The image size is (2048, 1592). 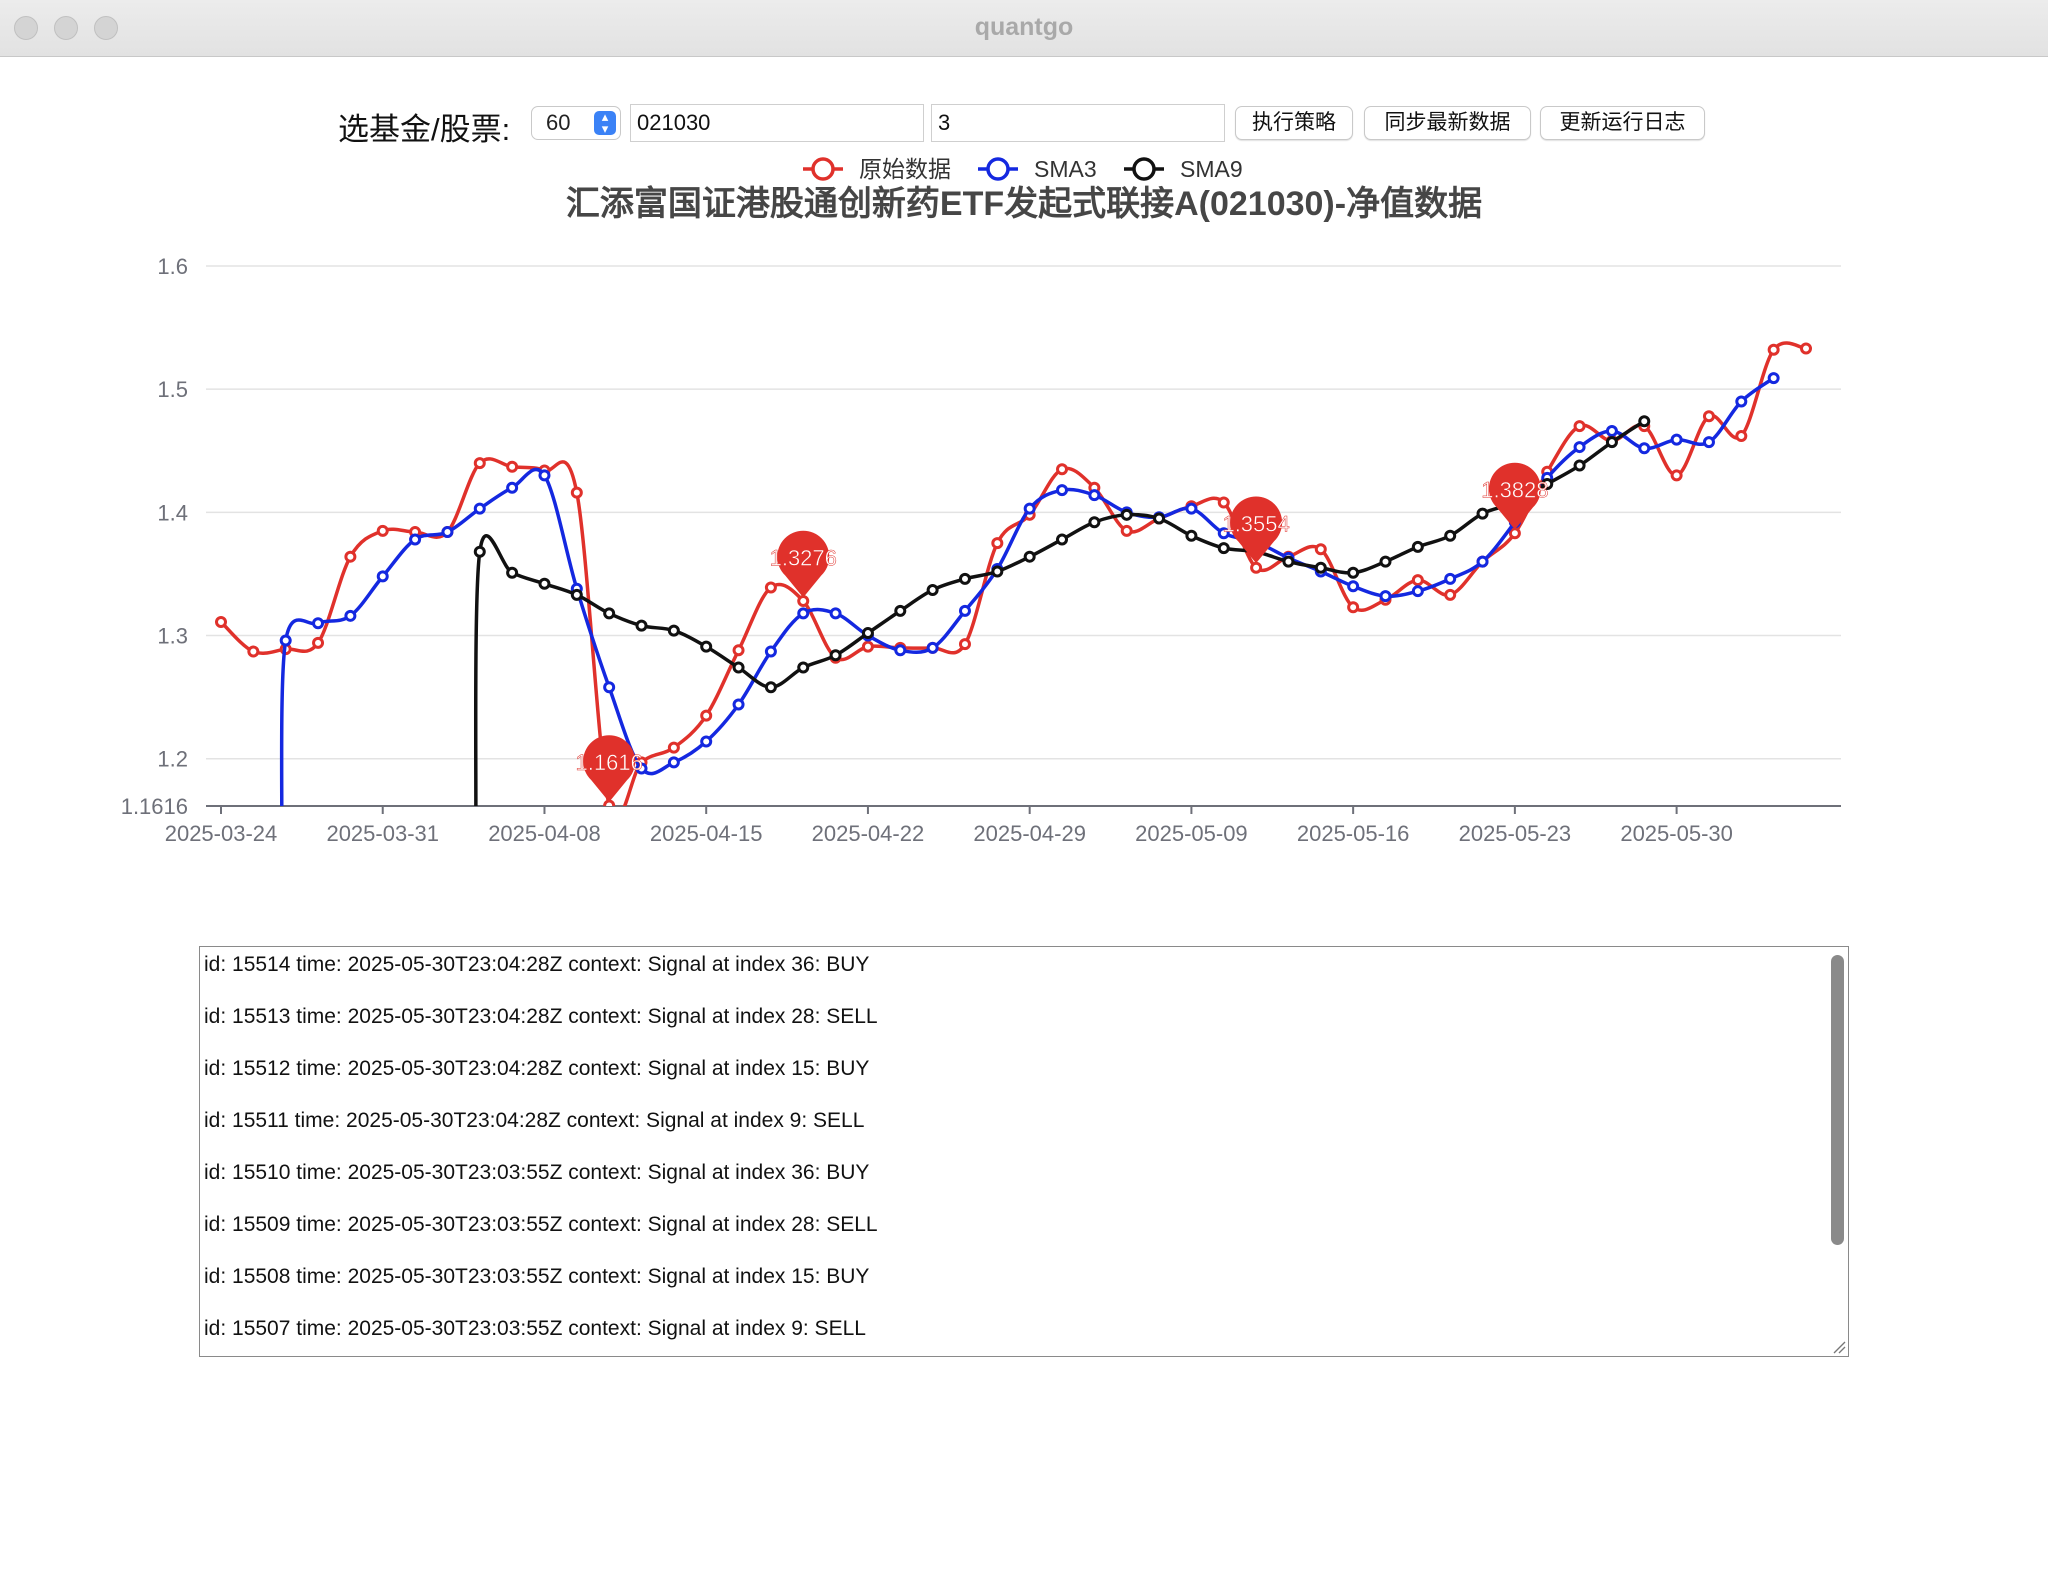 What do you see at coordinates (777, 123) in the screenshot?
I see `fund-code-input` at bounding box center [777, 123].